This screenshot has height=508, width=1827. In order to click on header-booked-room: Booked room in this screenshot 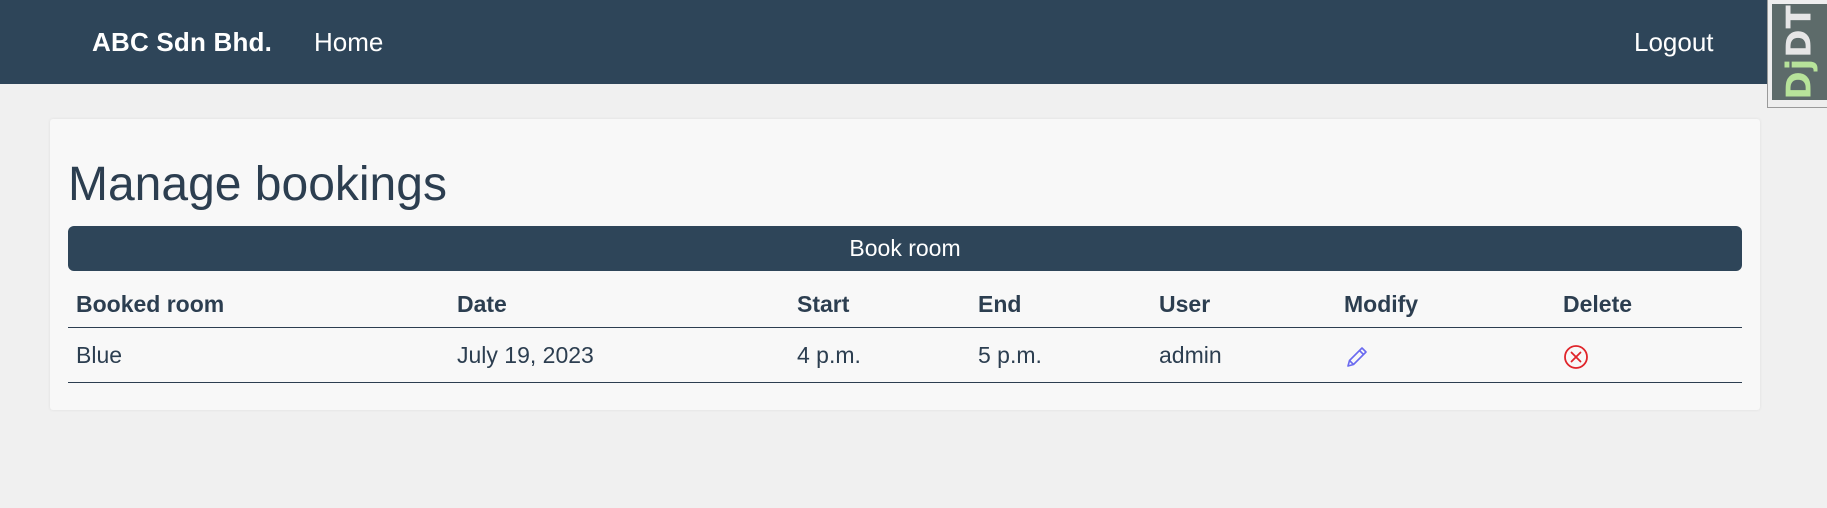, I will do `click(258, 303)`.